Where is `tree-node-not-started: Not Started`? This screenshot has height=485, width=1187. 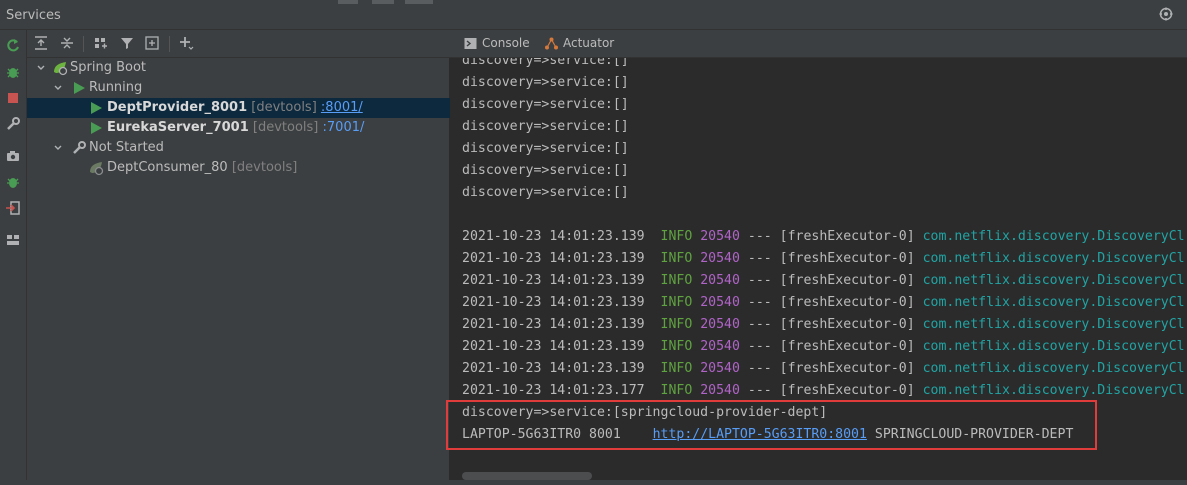
tree-node-not-started: Not Started is located at coordinates (238, 148).